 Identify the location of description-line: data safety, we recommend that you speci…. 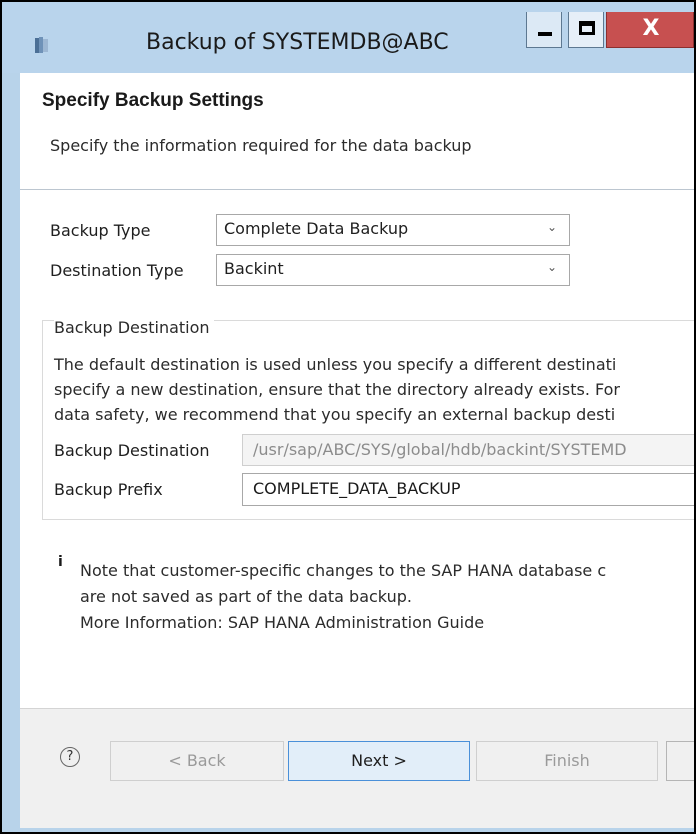
(335, 414).